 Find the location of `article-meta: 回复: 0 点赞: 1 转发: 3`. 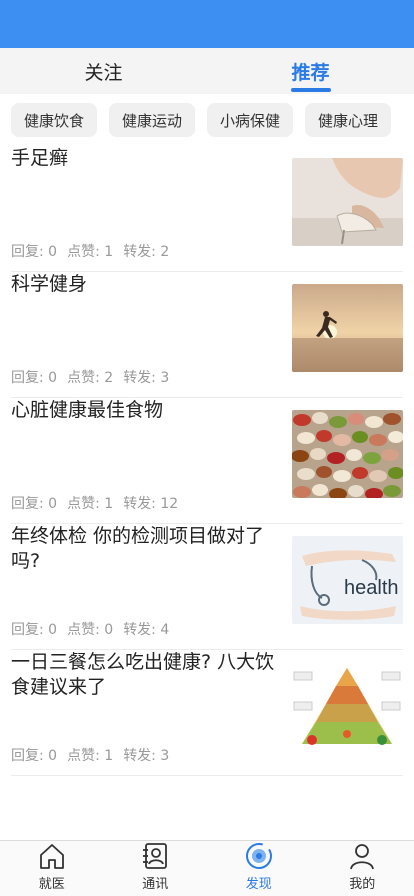

article-meta: 回复: 0 点赞: 1 转发: 3 is located at coordinates (146, 755).